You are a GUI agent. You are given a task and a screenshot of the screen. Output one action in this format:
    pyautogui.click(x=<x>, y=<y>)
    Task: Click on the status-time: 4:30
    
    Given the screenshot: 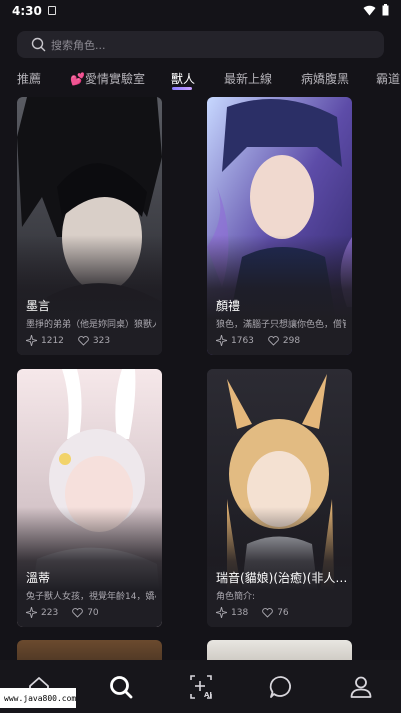 What is the action you would take?
    pyautogui.click(x=27, y=11)
    